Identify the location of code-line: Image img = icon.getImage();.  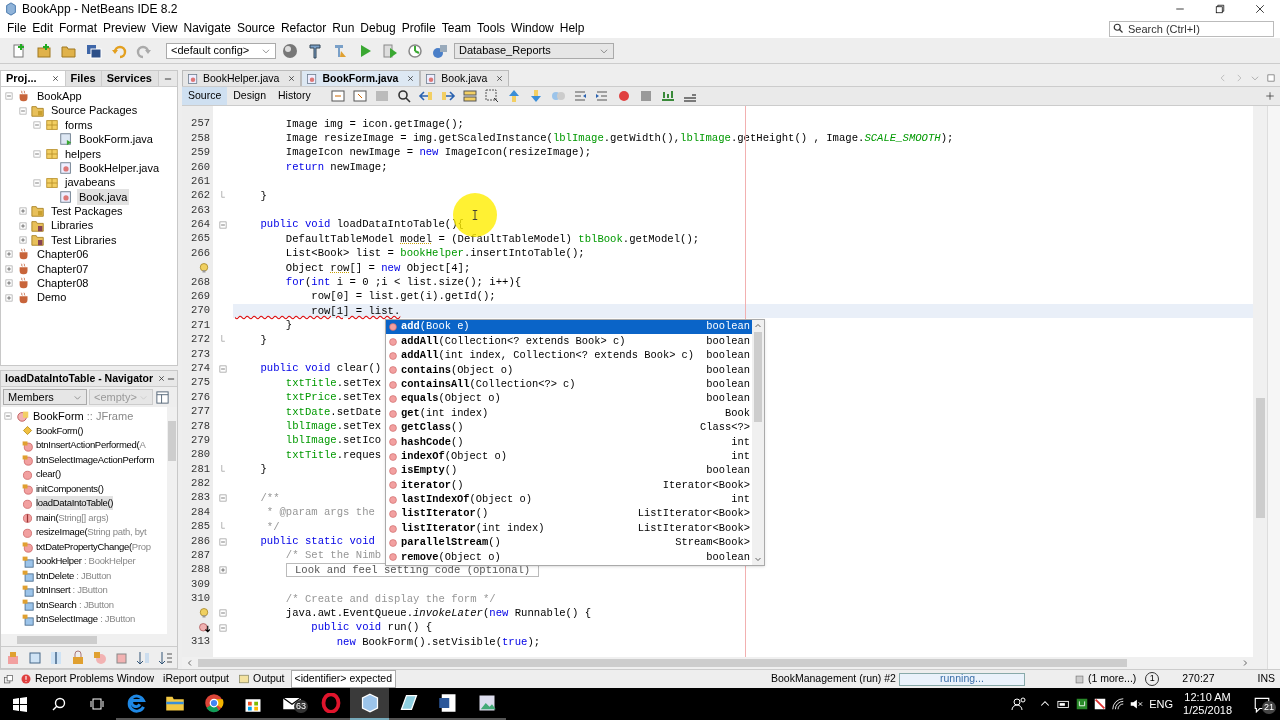
(374, 124).